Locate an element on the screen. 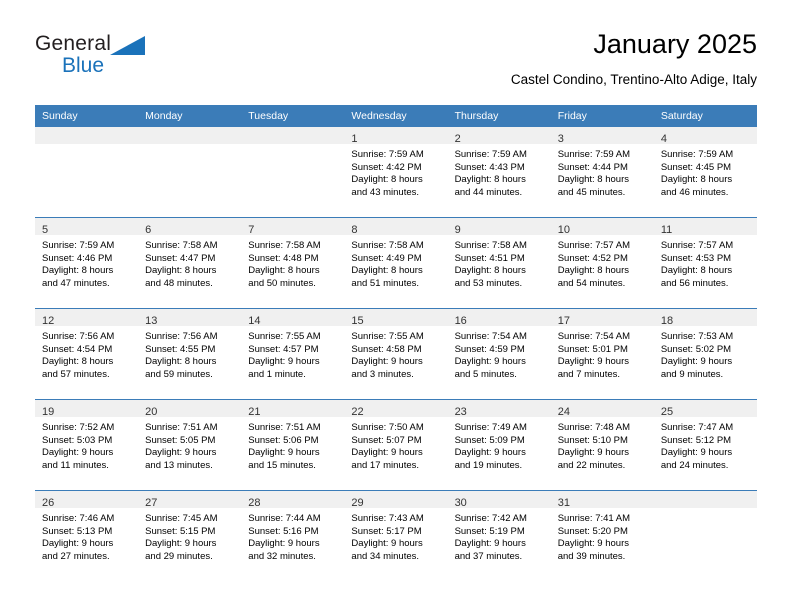 The image size is (792, 612). daylight-text-line2: and 13 minutes. is located at coordinates (179, 465).